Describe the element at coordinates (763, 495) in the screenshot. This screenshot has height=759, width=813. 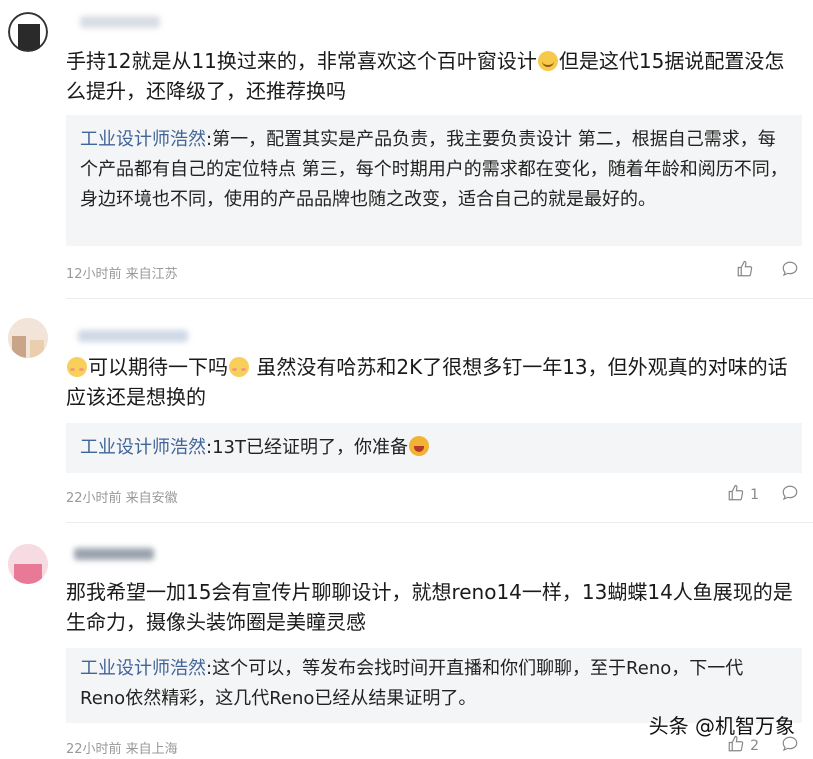
I see `comment-actions: 1` at that location.